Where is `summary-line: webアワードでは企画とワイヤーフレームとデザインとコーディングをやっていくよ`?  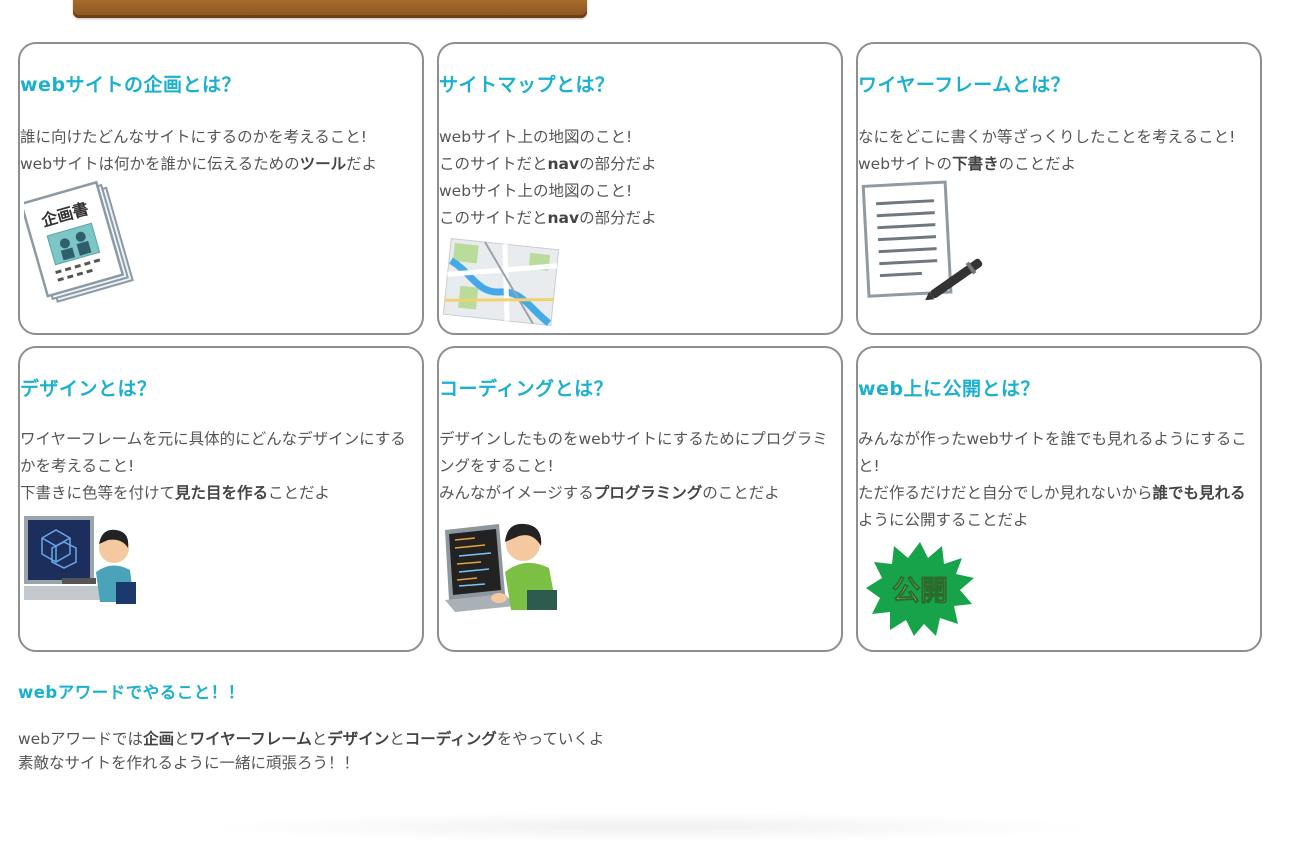 summary-line: webアワードでは企画とワイヤーフレームとデザインとコーディングをやっていくよ is located at coordinates (311, 739).